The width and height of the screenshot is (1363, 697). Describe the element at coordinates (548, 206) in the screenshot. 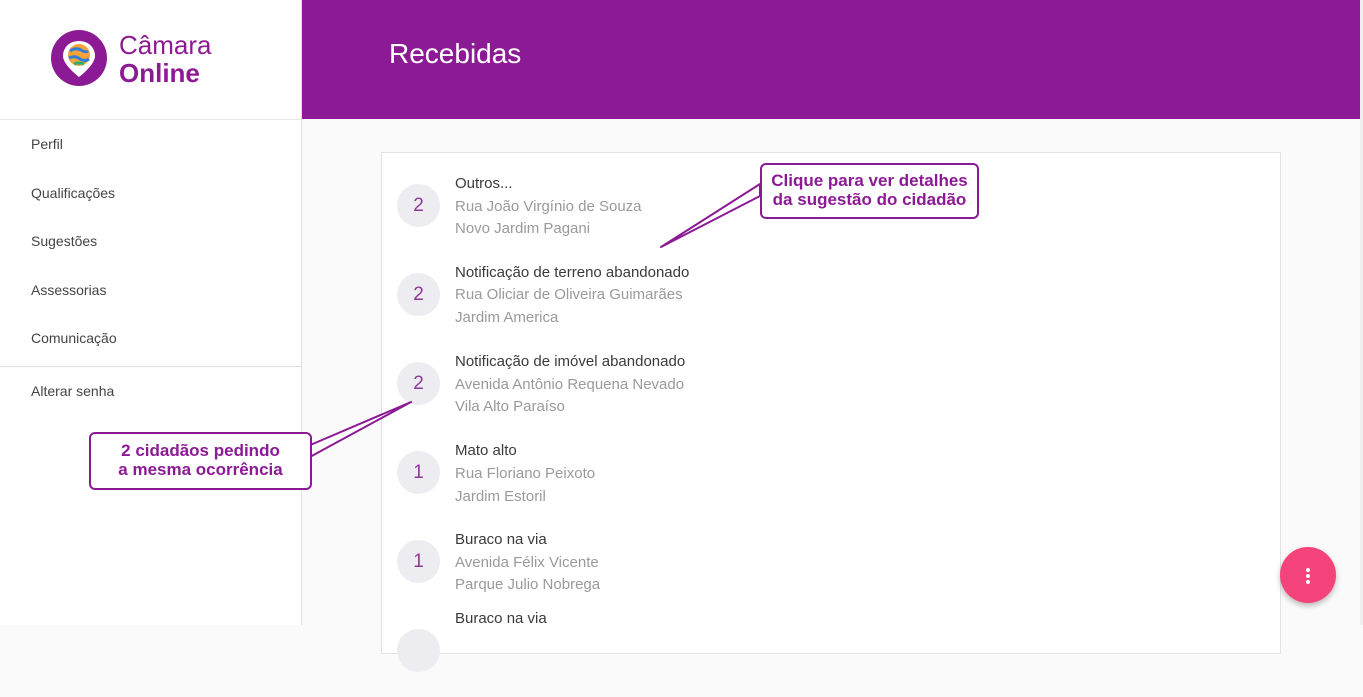

I see `item-street: Rua João Virgínio de Souza` at that location.